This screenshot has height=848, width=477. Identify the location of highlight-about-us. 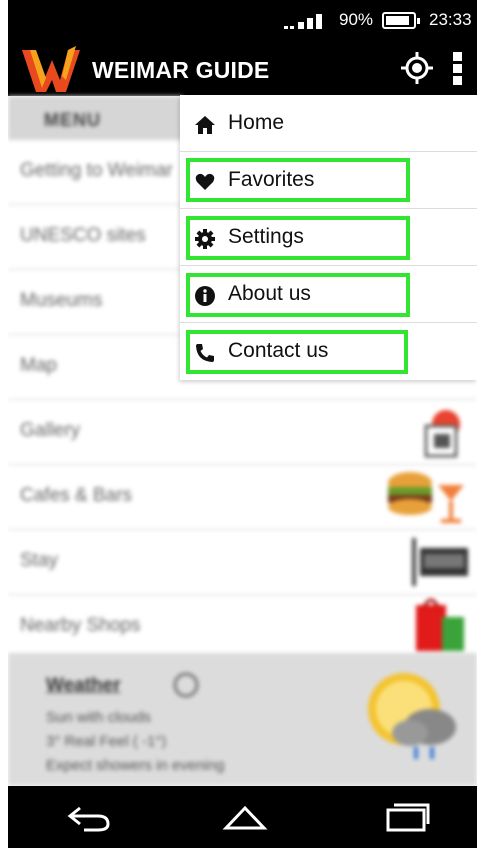
(298, 295).